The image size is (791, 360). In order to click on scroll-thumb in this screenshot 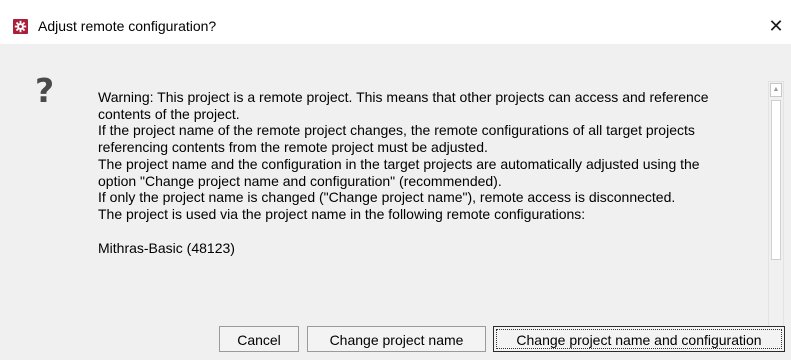, I will do `click(776, 180)`.